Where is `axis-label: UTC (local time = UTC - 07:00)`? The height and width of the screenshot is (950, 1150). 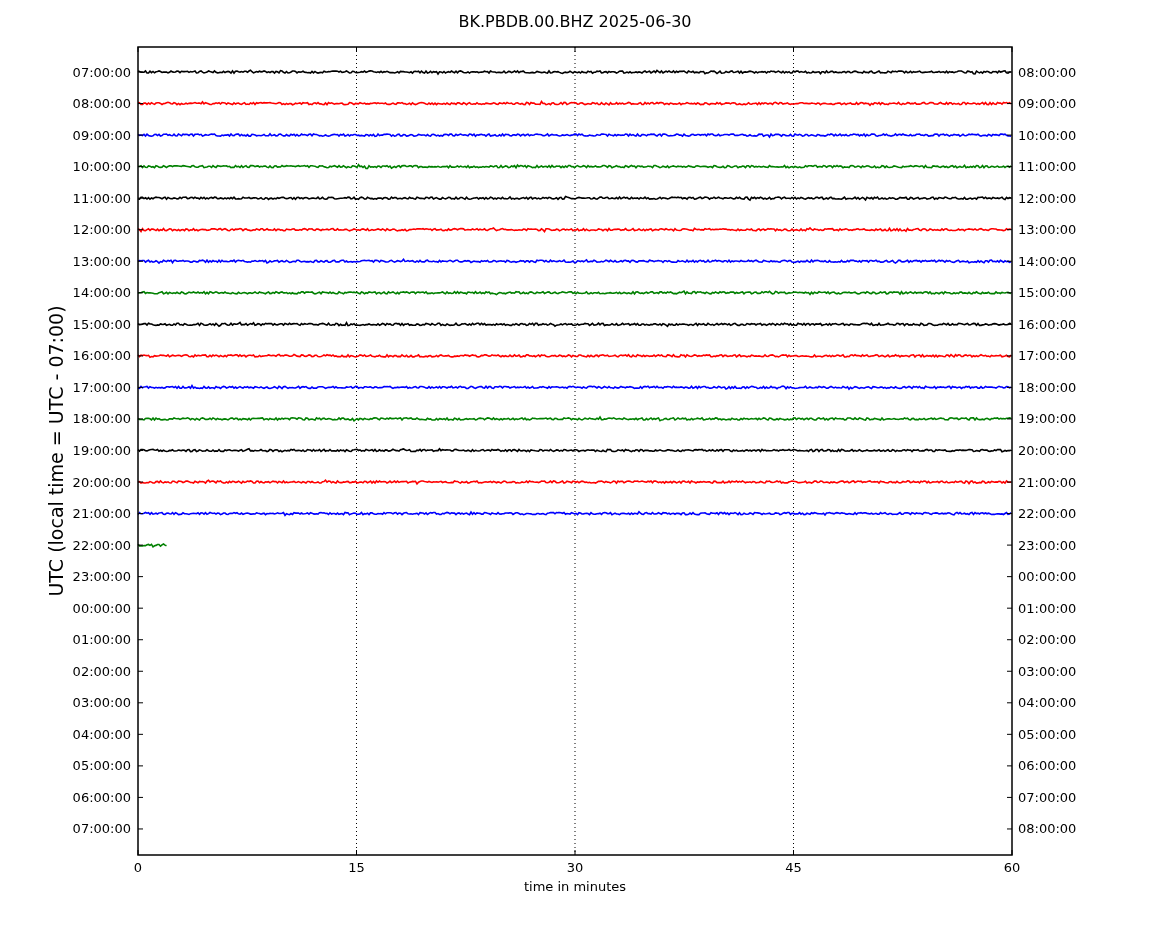 axis-label: UTC (local time = UTC - 07:00) is located at coordinates (56, 451).